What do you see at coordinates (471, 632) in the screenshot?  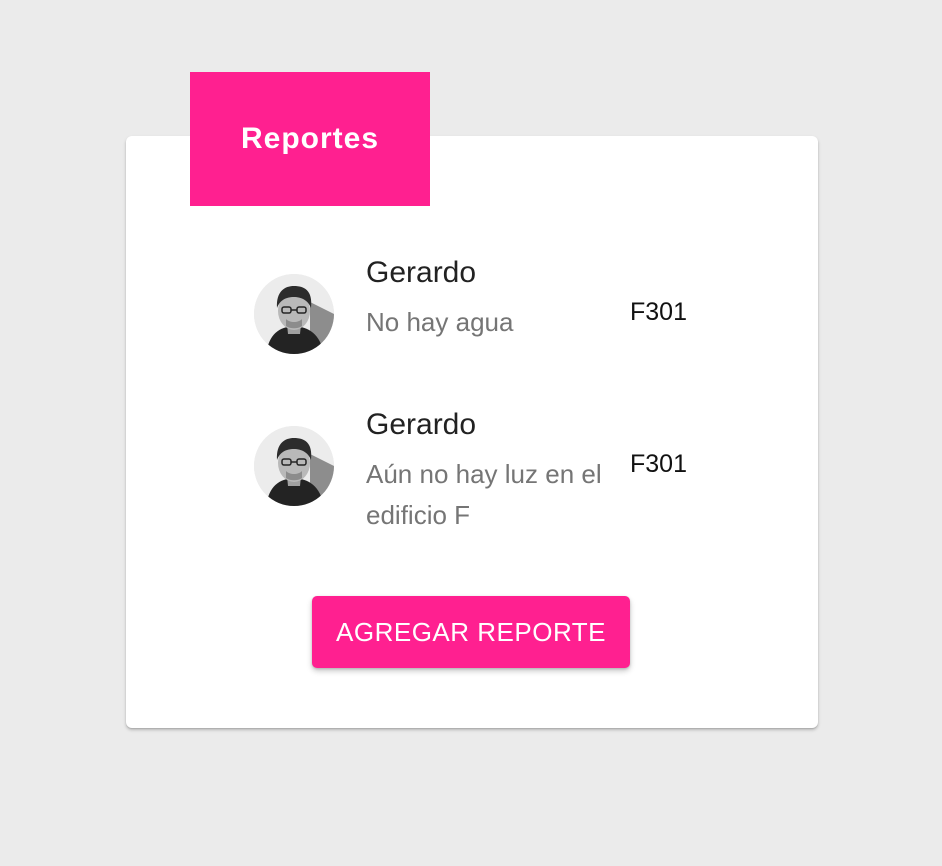 I see `add-report-button: AGREGAR REPORTE` at bounding box center [471, 632].